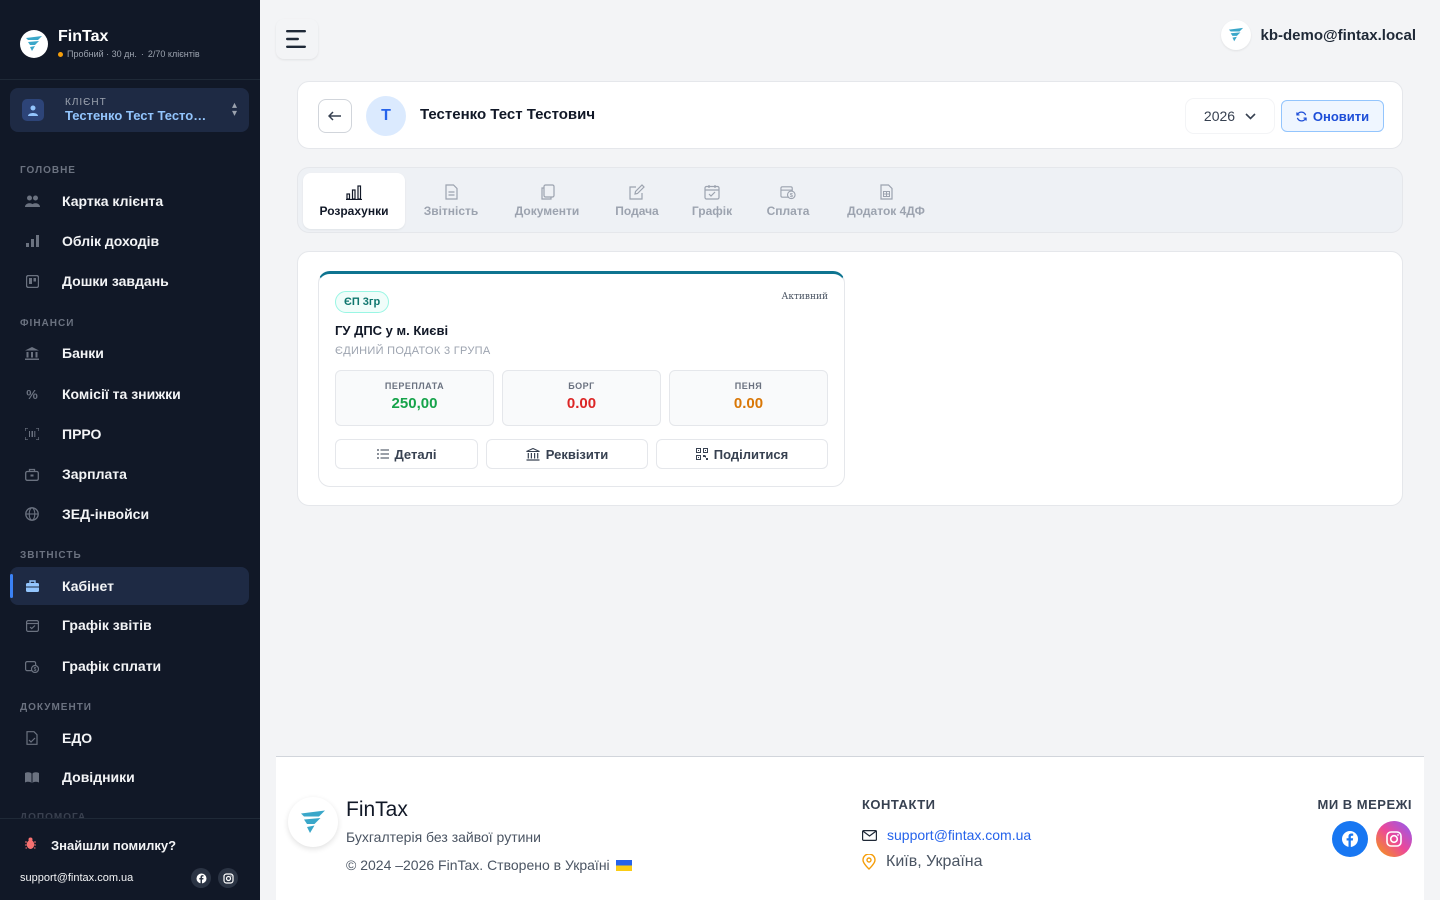  Describe the element at coordinates (129, 738) in the screenshot. I see `sidebar-item-edo: ЕДО` at that location.